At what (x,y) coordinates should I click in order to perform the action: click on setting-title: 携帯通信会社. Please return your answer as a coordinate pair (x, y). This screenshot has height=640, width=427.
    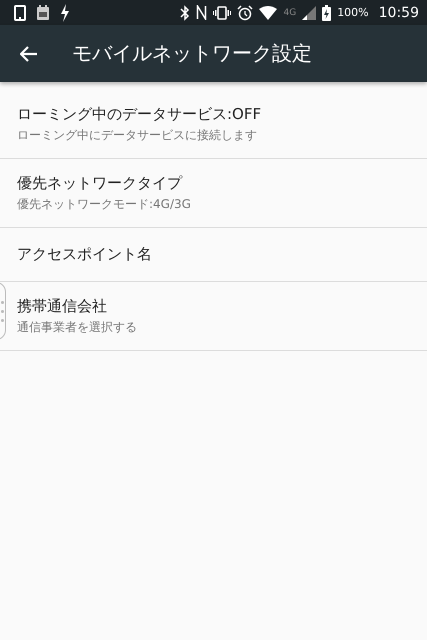
    Looking at the image, I should click on (62, 306).